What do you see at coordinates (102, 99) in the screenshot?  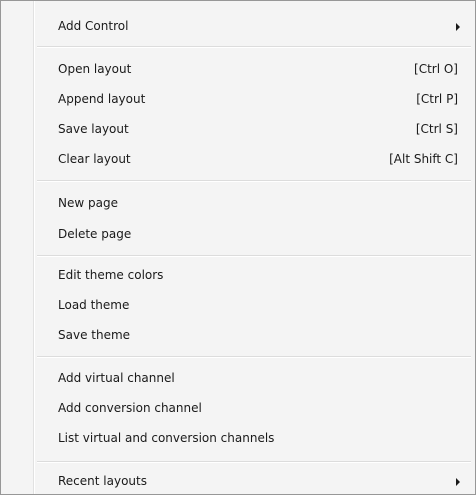 I see `menu-item-label: Append layout` at bounding box center [102, 99].